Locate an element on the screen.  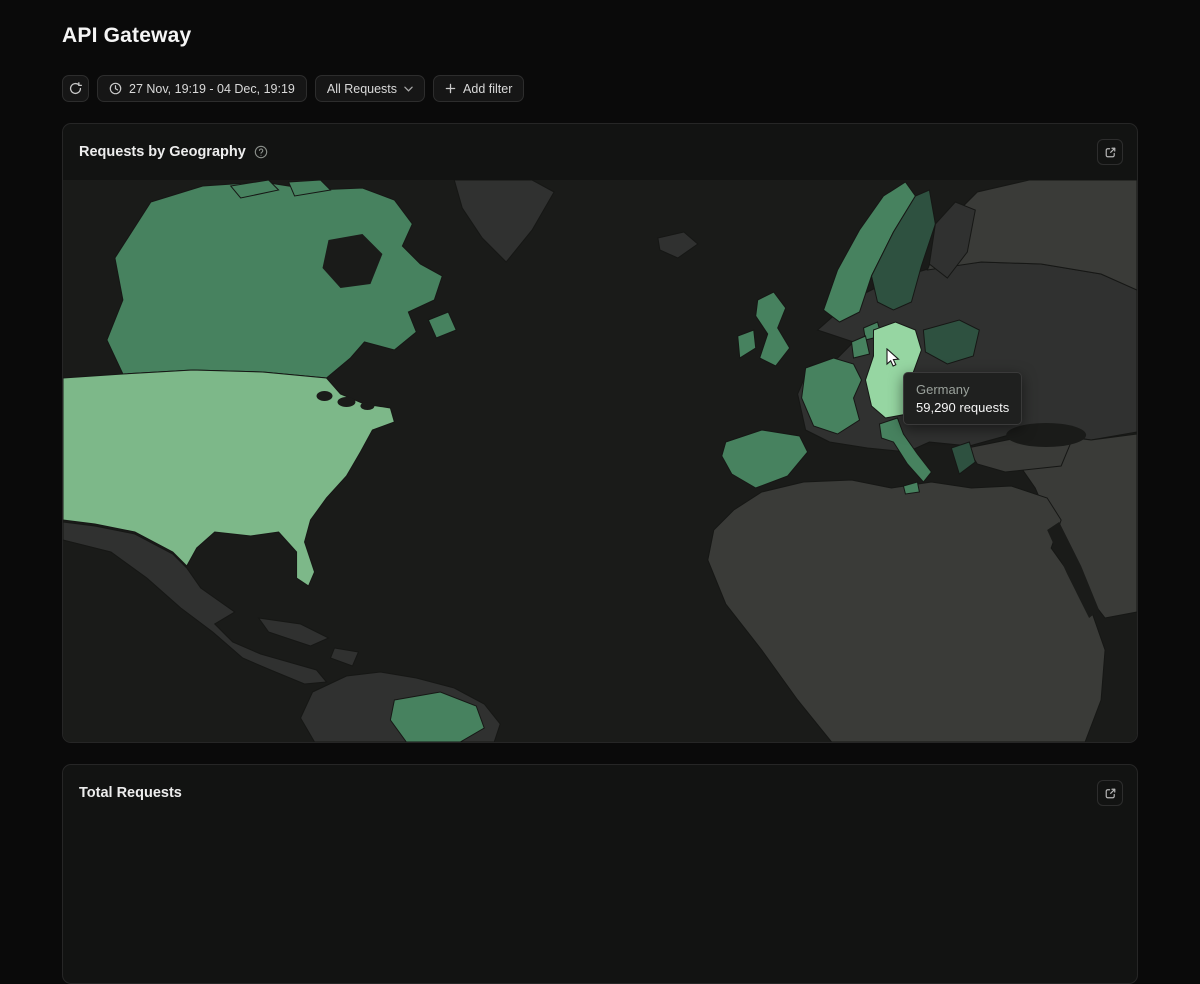
map-country-iceland is located at coordinates (678, 245).